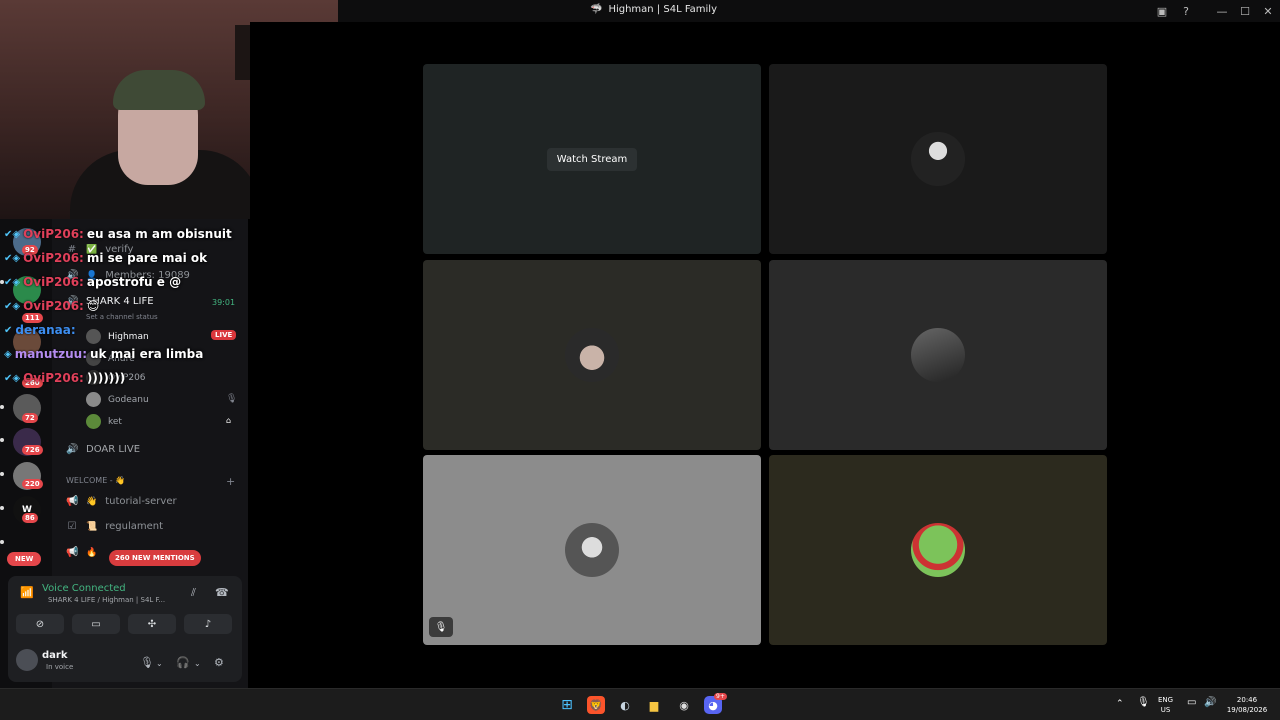 The width and height of the screenshot is (1280, 720). I want to click on participant-tile: 🎙, so click(592, 550).